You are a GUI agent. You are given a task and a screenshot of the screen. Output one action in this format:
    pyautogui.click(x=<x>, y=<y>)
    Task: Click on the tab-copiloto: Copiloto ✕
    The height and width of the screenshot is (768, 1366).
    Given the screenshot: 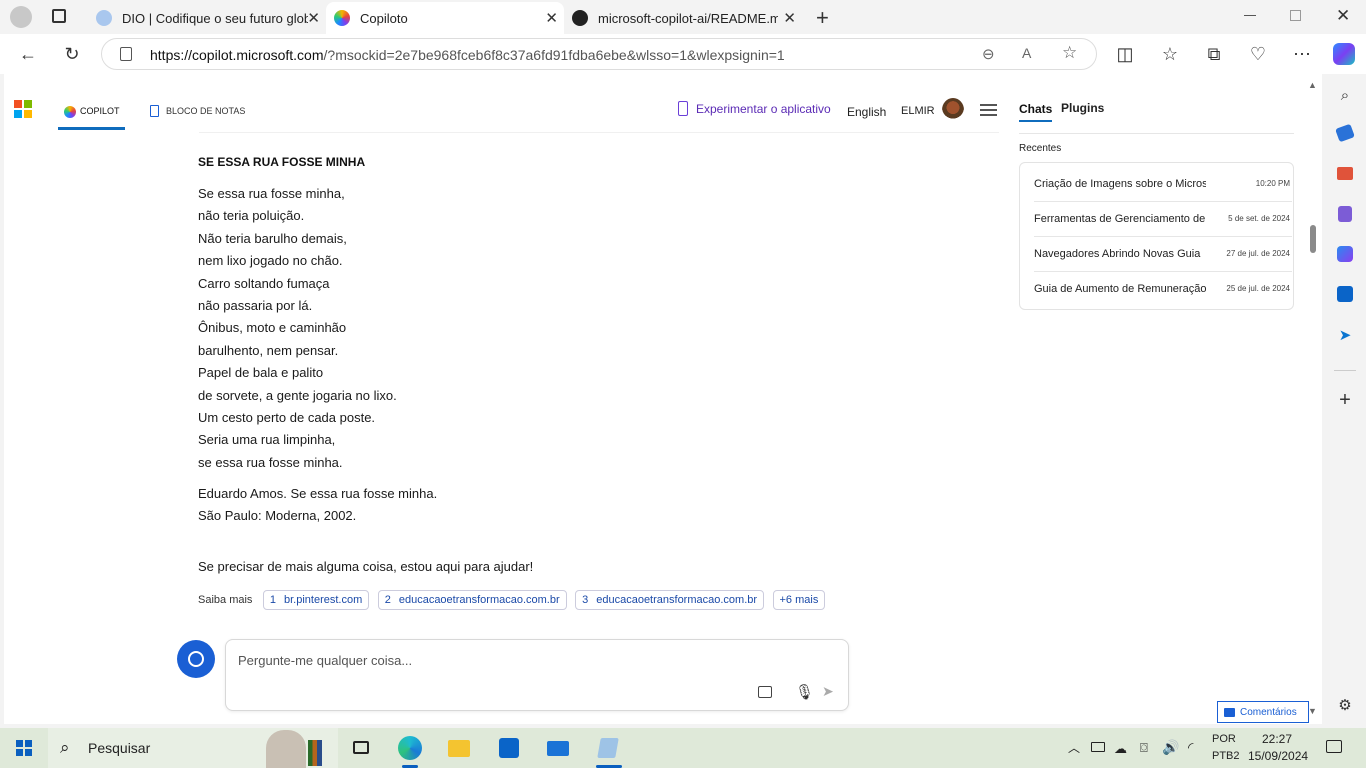 What is the action you would take?
    pyautogui.click(x=445, y=18)
    